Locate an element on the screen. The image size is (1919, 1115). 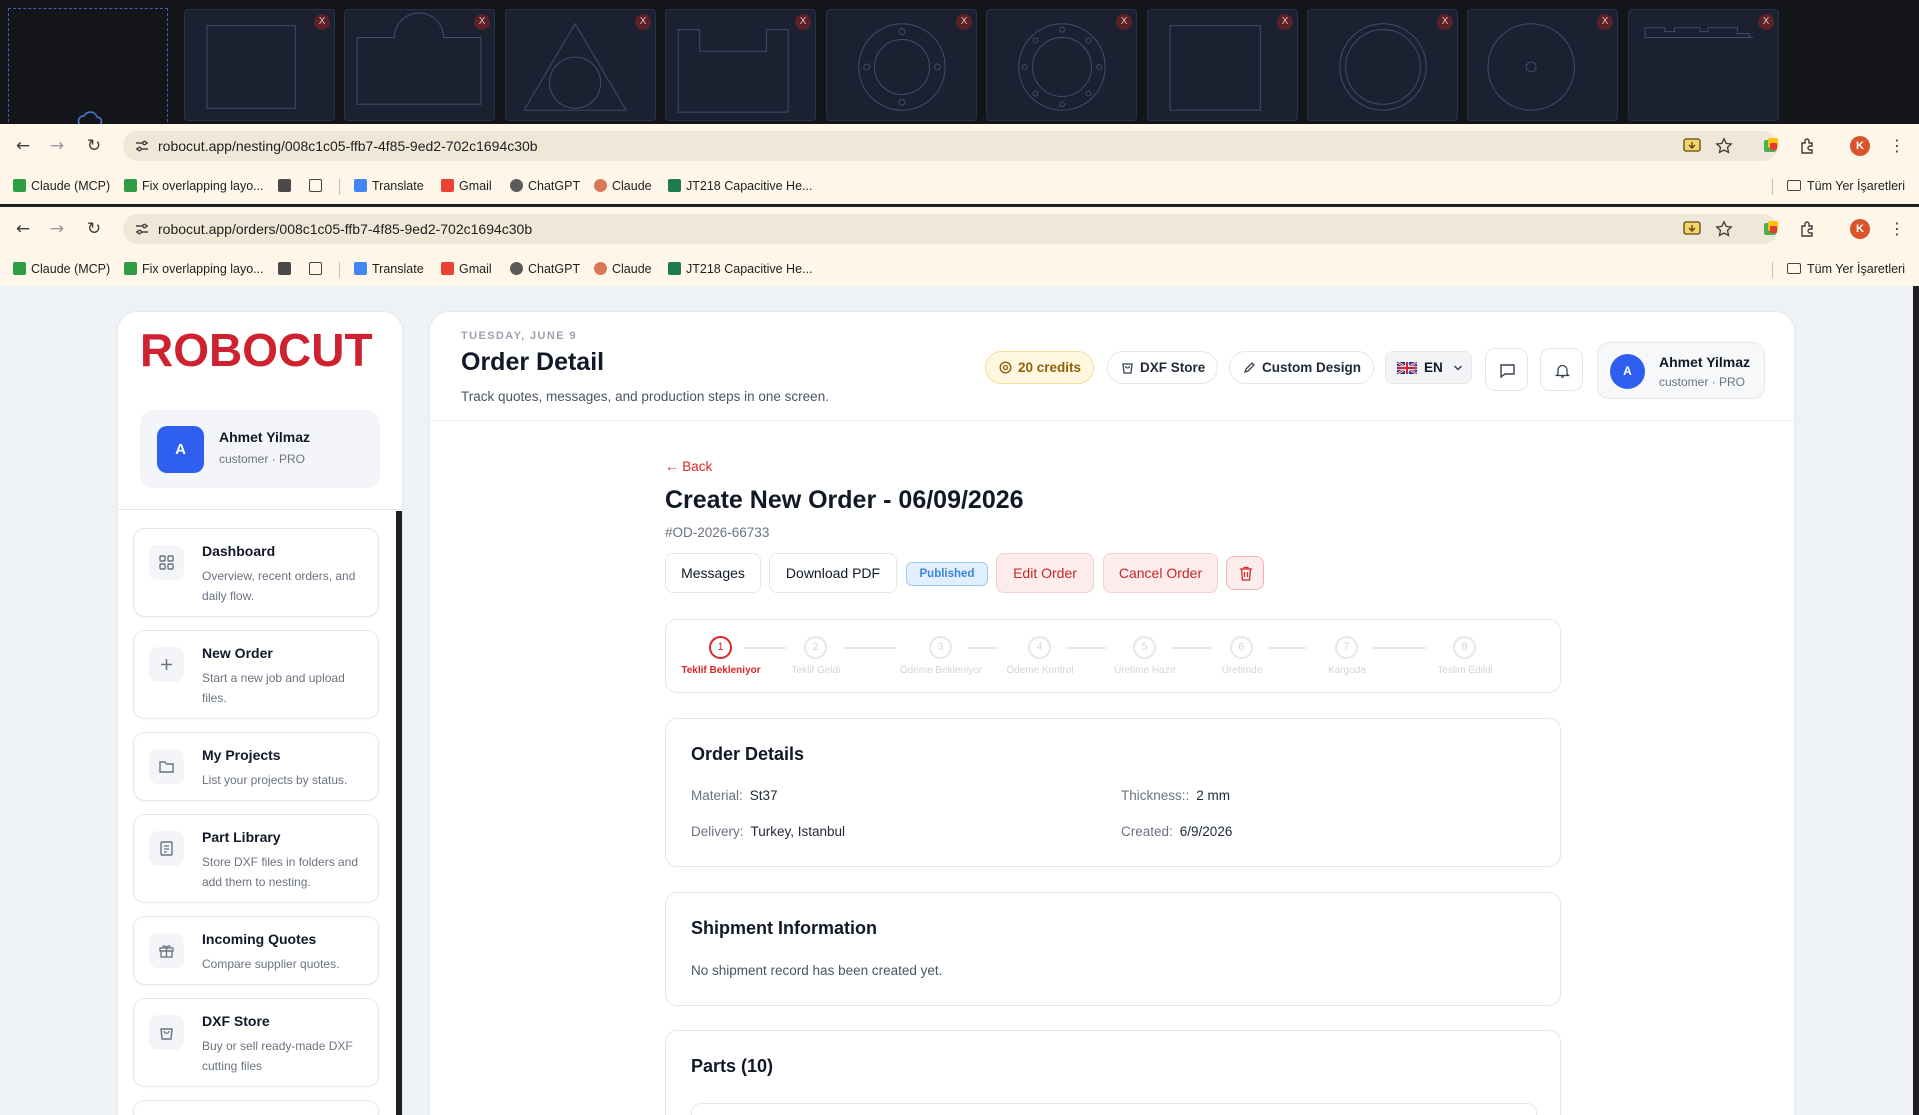
edit-order-button: Edit Order is located at coordinates (1045, 573).